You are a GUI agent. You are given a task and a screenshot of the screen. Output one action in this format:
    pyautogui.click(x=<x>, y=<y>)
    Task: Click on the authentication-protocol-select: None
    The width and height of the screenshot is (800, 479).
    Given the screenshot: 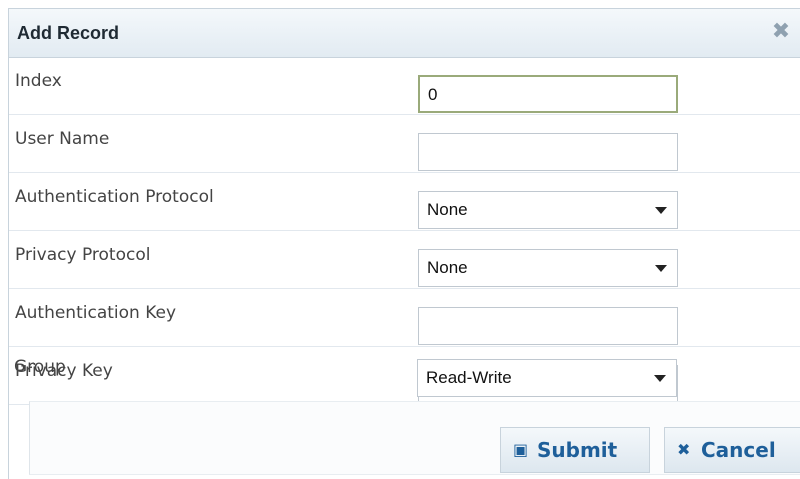 What is the action you would take?
    pyautogui.click(x=548, y=210)
    